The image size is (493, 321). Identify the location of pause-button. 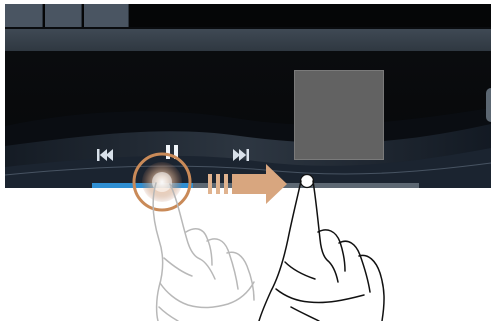
(172, 152).